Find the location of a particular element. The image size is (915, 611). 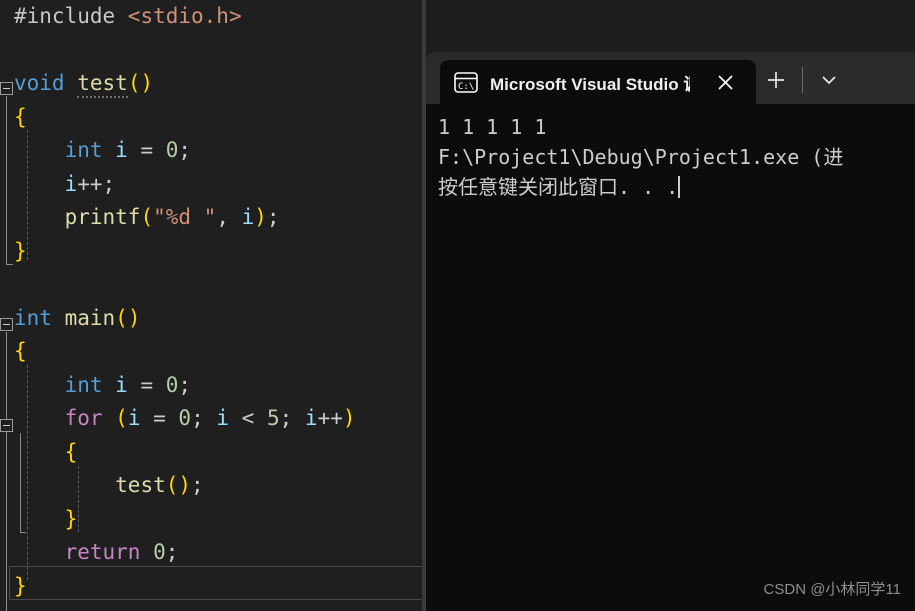

terminal-tab-active: C:\ Microsoft Visual Studio 调试控 is located at coordinates (598, 82).